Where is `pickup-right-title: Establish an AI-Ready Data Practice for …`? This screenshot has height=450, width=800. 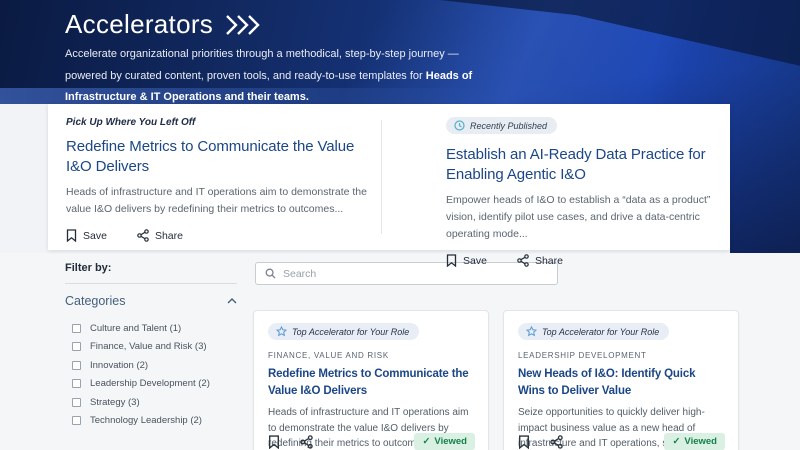 pickup-right-title: Establish an AI-Ready Data Practice for … is located at coordinates (589, 165).